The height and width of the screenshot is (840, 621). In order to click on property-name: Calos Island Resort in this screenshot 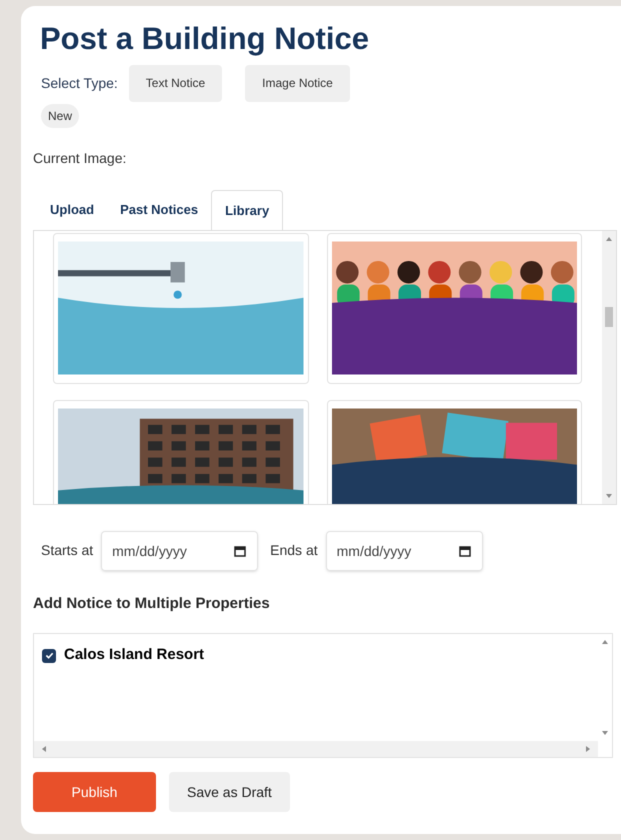, I will do `click(134, 655)`.